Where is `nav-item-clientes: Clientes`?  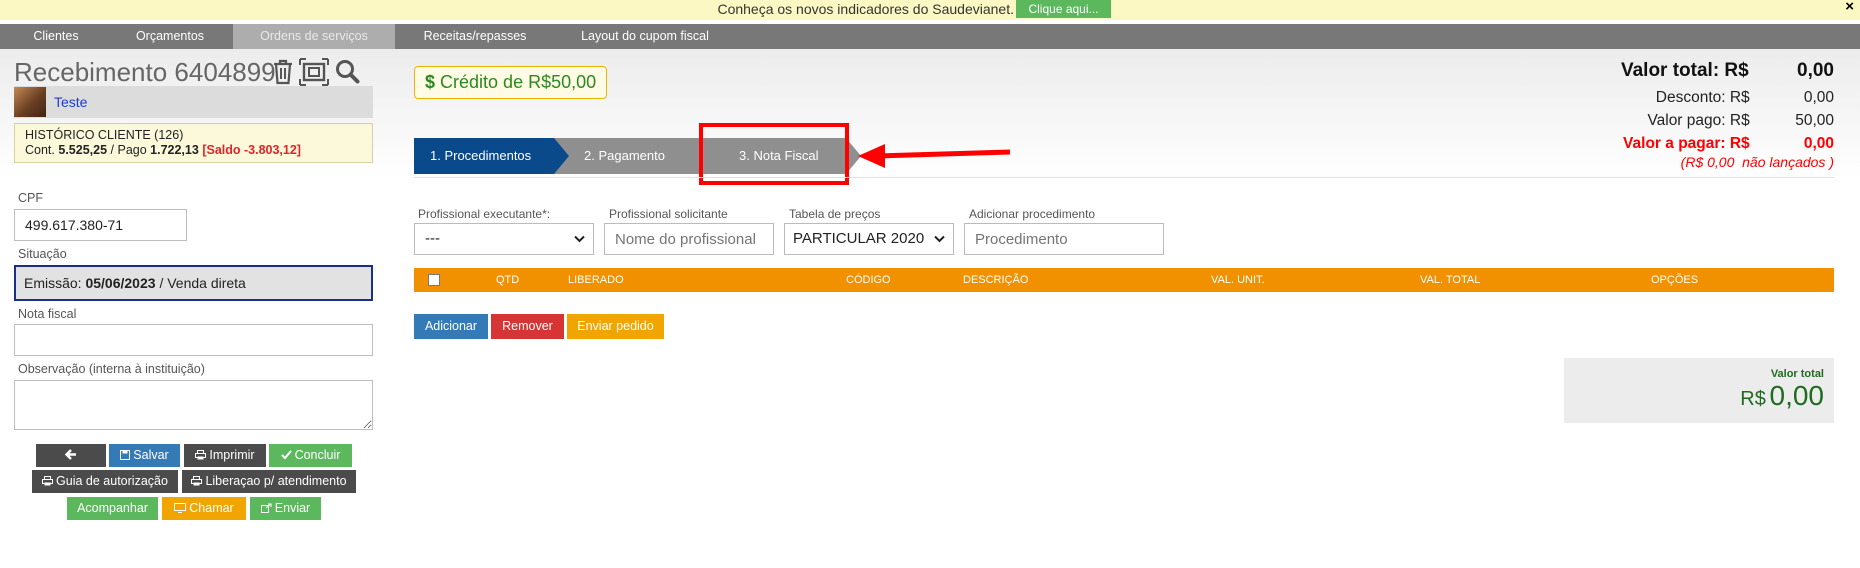
nav-item-clientes: Clientes is located at coordinates (56, 36).